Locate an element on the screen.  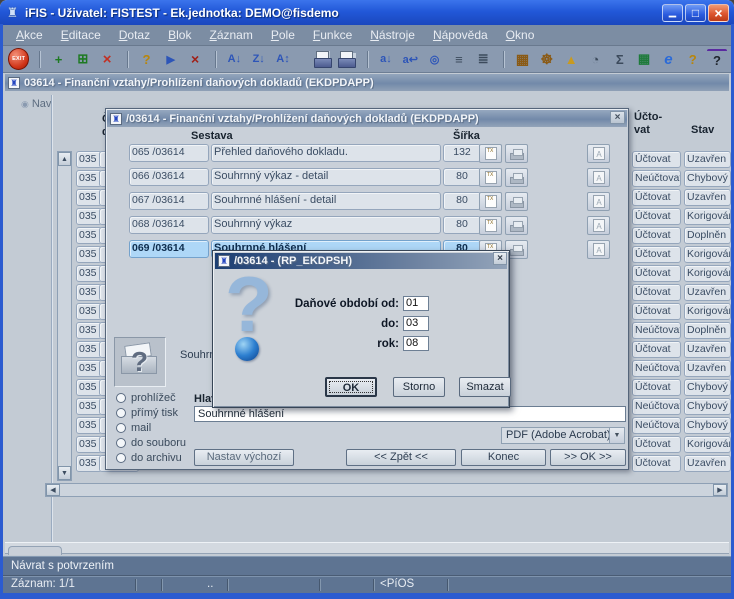
report-number-field: 065 /03614 is located at coordinates (169, 153).